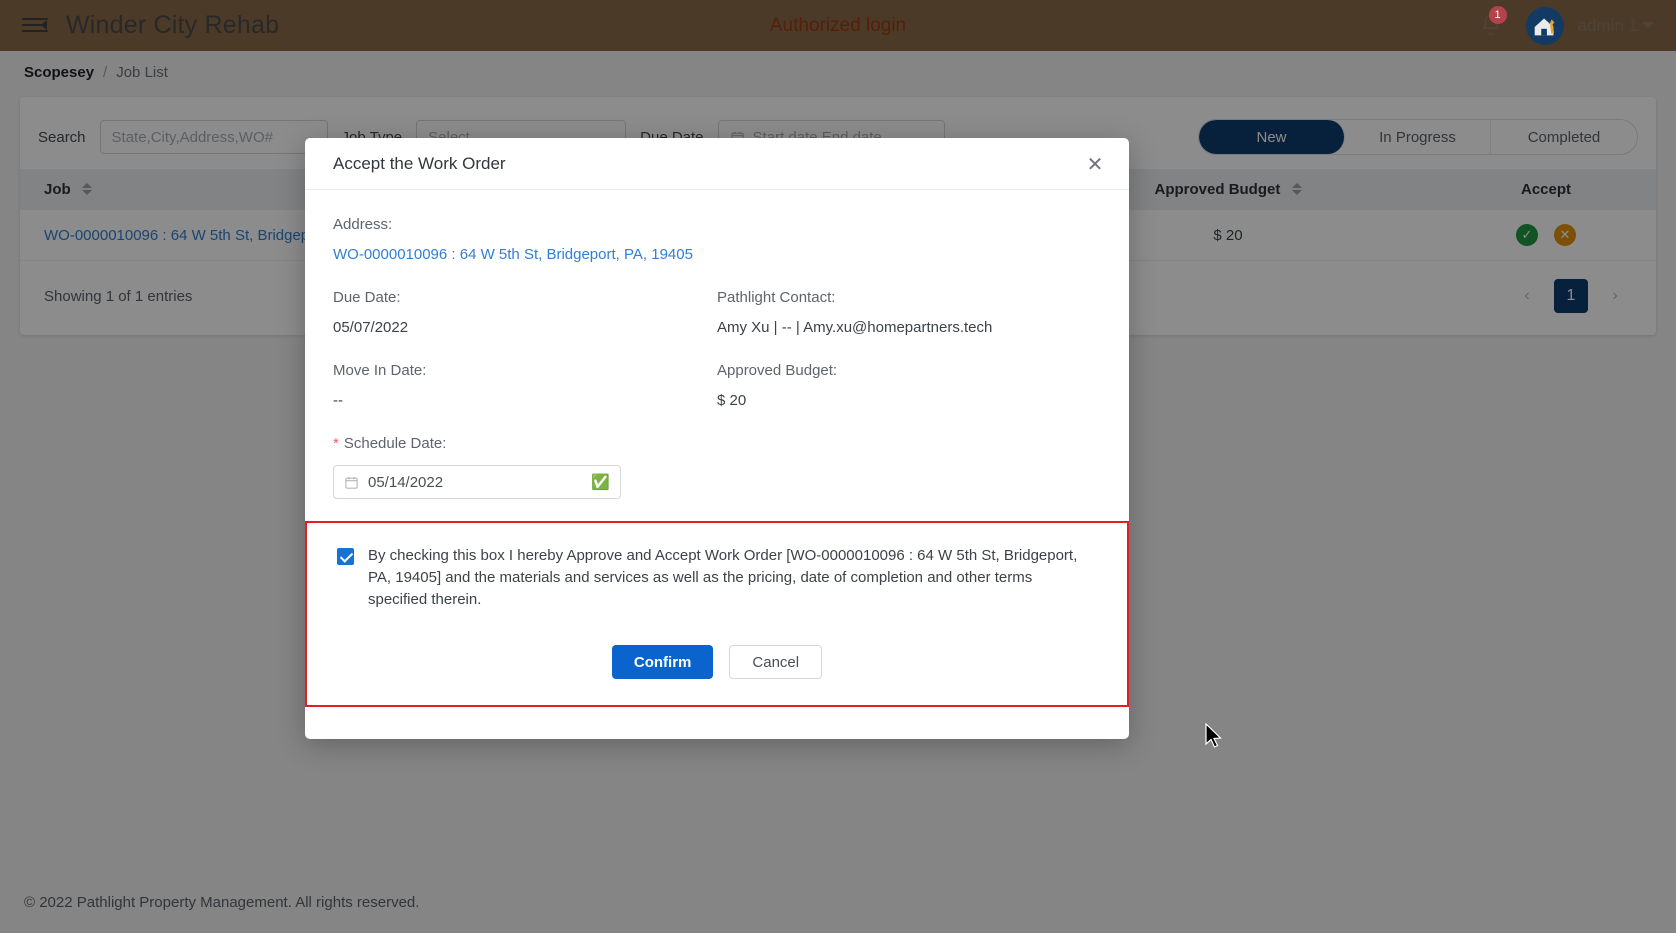 This screenshot has height=933, width=1676. What do you see at coordinates (1648, 25) in the screenshot?
I see `chevron-down-icon` at bounding box center [1648, 25].